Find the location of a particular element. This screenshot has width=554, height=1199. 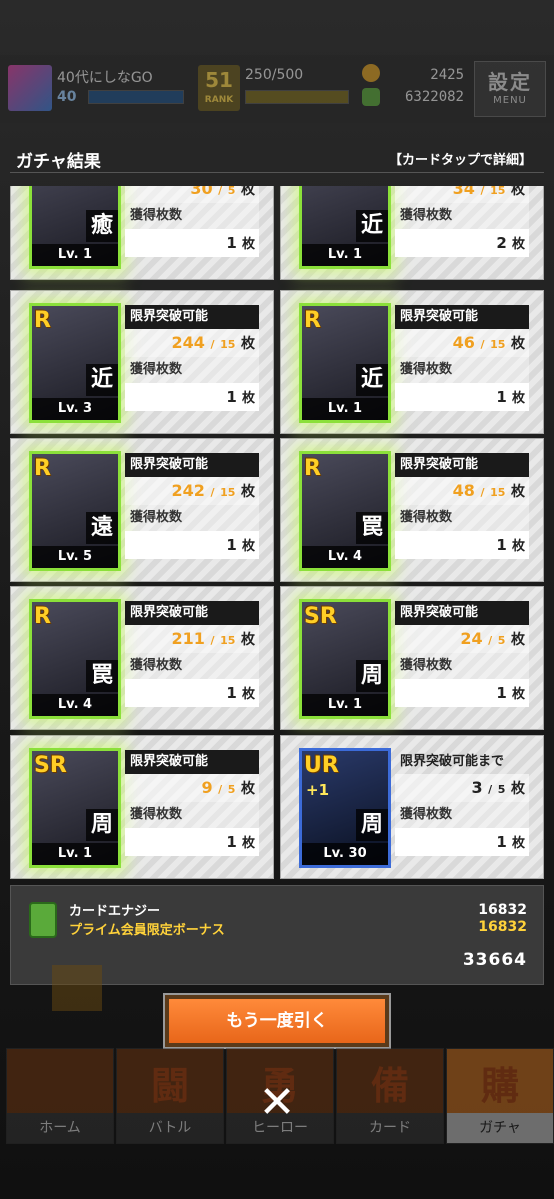

owned-progress: 9 / 5 枚 is located at coordinates (192, 788).